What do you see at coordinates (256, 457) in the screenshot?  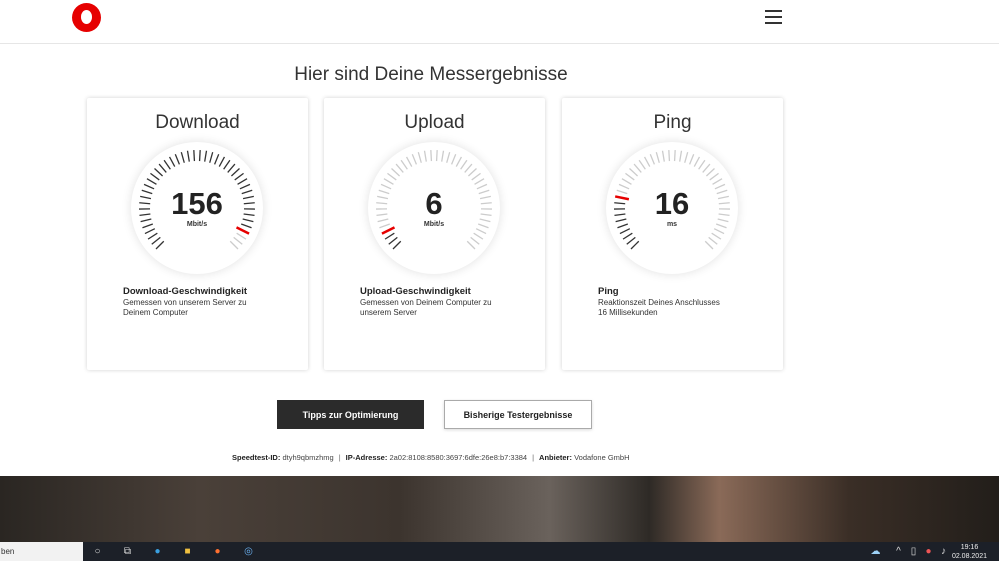 I see `id-label: Speedtest-ID:` at bounding box center [256, 457].